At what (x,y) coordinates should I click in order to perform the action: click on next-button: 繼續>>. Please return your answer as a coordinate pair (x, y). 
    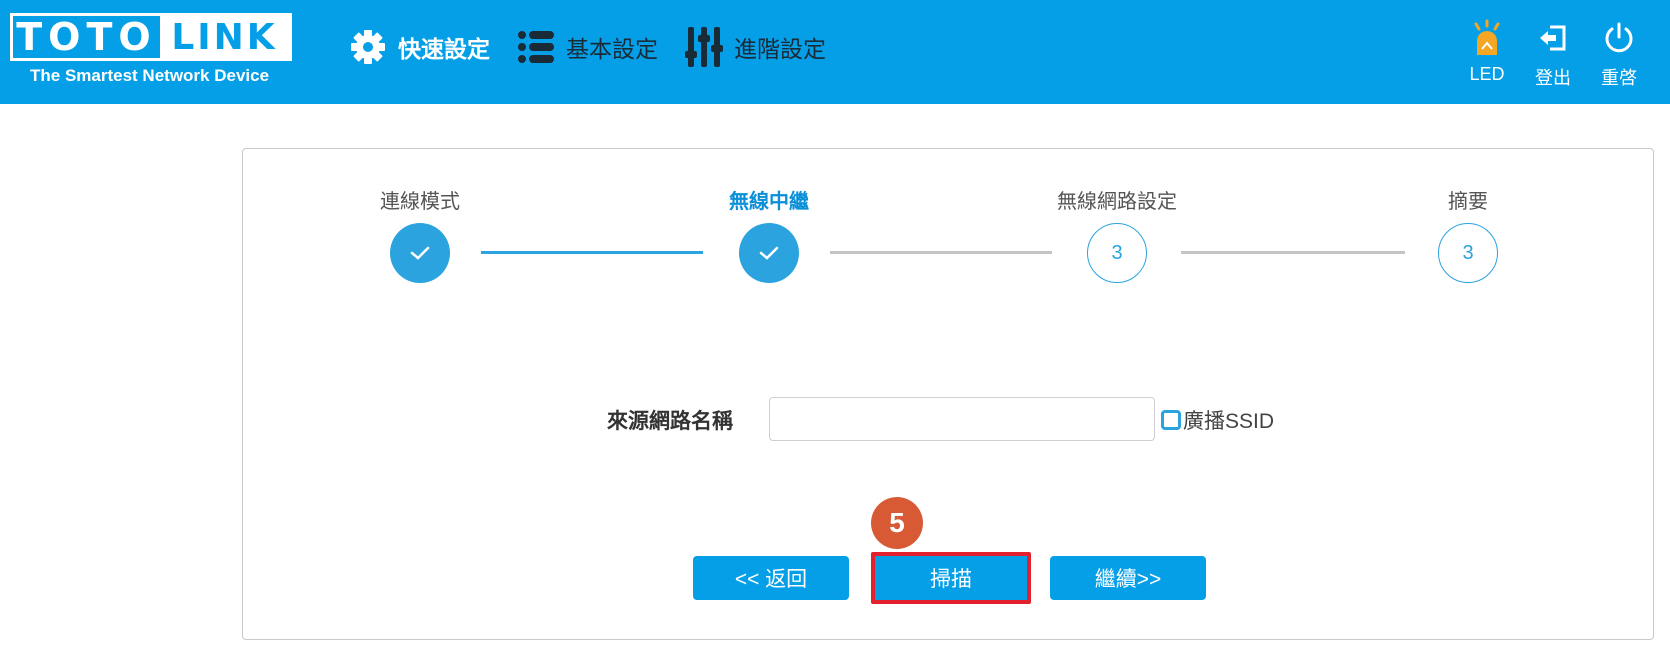
    Looking at the image, I should click on (1128, 578).